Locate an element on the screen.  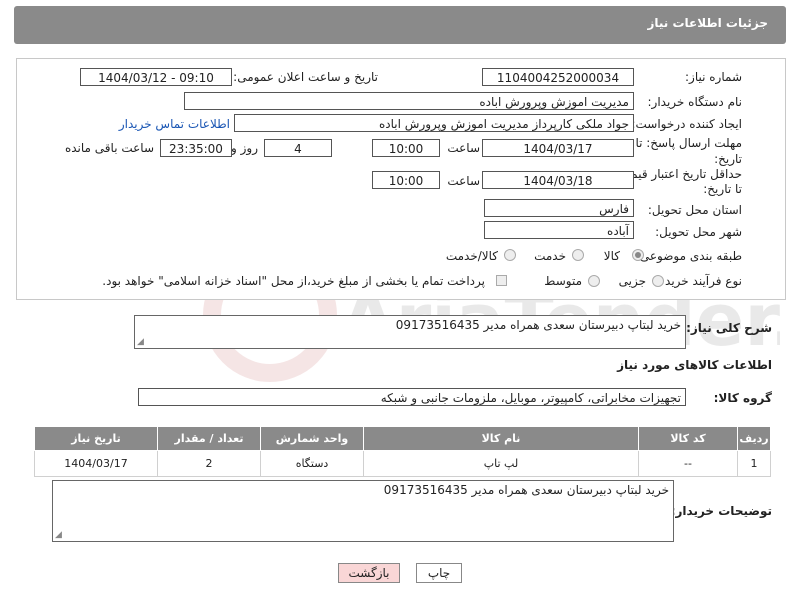
buyer-org-field: مدیریت اموزش وپرورش اباده is located at coordinates (409, 101).